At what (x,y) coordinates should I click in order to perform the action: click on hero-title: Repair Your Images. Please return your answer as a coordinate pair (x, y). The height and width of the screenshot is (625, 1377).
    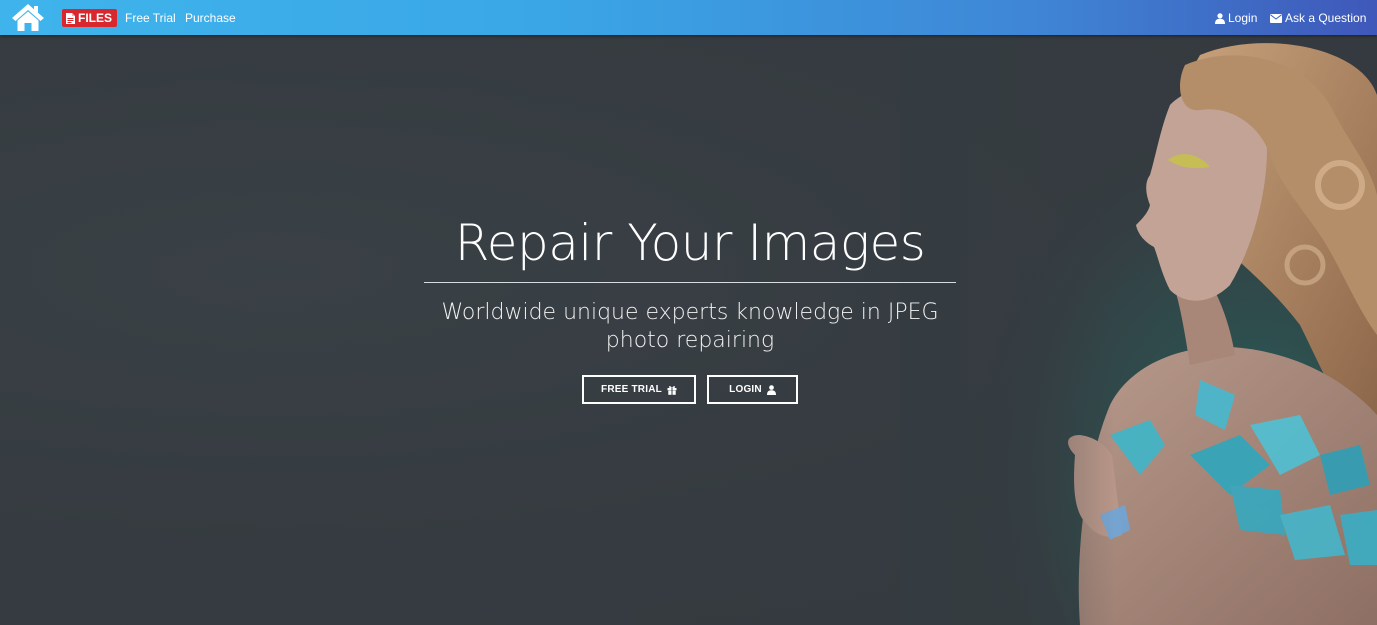
    Looking at the image, I should click on (690, 243).